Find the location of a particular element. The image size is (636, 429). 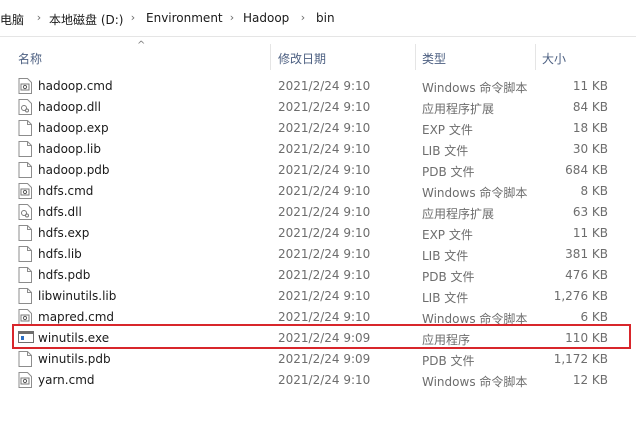

file-row: hadoop.exp 2021/2/24 9:10 EXP 文件 18 KB is located at coordinates (318, 128).